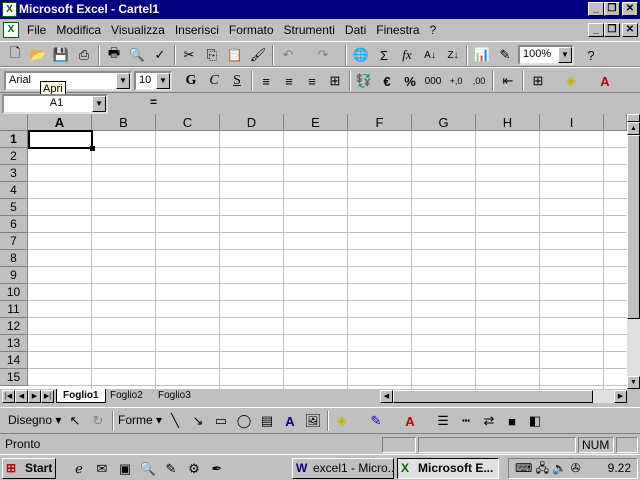 The image size is (640, 480). What do you see at coordinates (11, 30) in the screenshot?
I see `workbook-icon: X` at bounding box center [11, 30].